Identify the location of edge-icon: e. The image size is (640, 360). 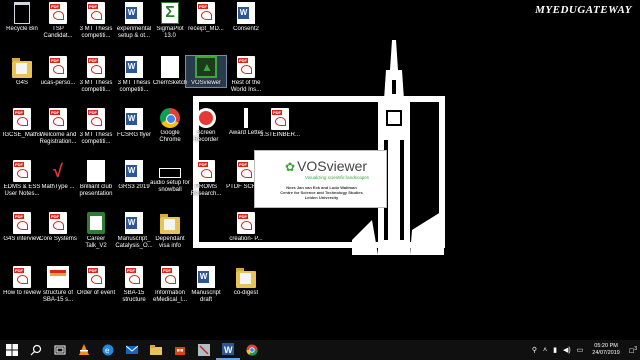
(108, 350).